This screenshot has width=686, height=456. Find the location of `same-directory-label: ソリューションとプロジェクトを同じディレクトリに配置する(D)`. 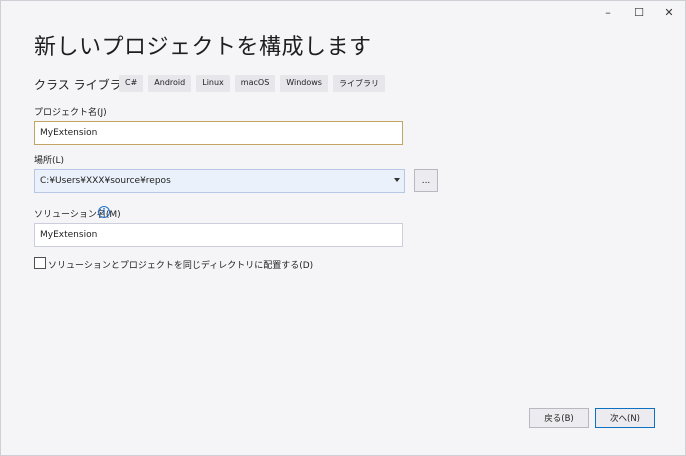

same-directory-label: ソリューションとプロジェクトを同じディレクトリに配置する(D) is located at coordinates (180, 264).